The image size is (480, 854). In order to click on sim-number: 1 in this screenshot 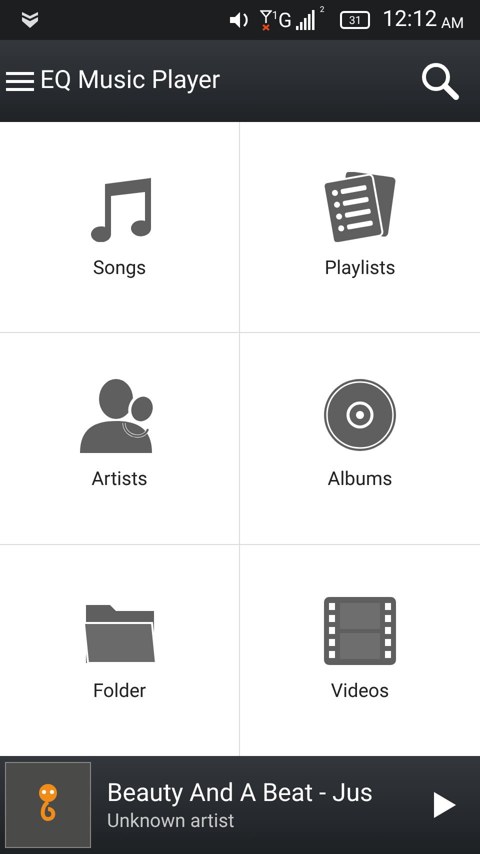, I will do `click(275, 16)`.